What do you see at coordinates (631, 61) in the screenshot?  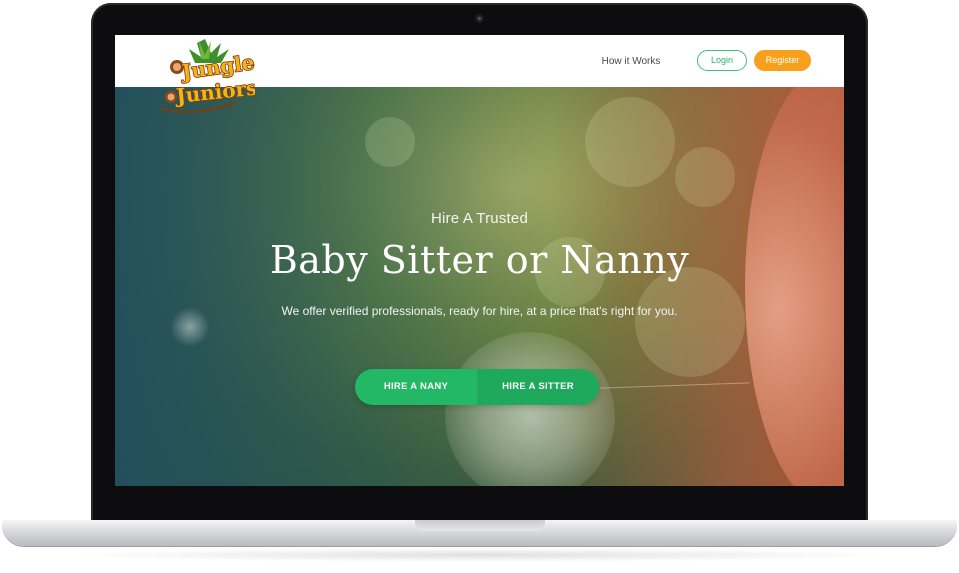 I see `how-it-works-link: How it Works` at bounding box center [631, 61].